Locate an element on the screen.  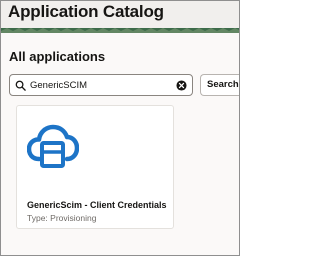
cloud-app-icon is located at coordinates (53, 146).